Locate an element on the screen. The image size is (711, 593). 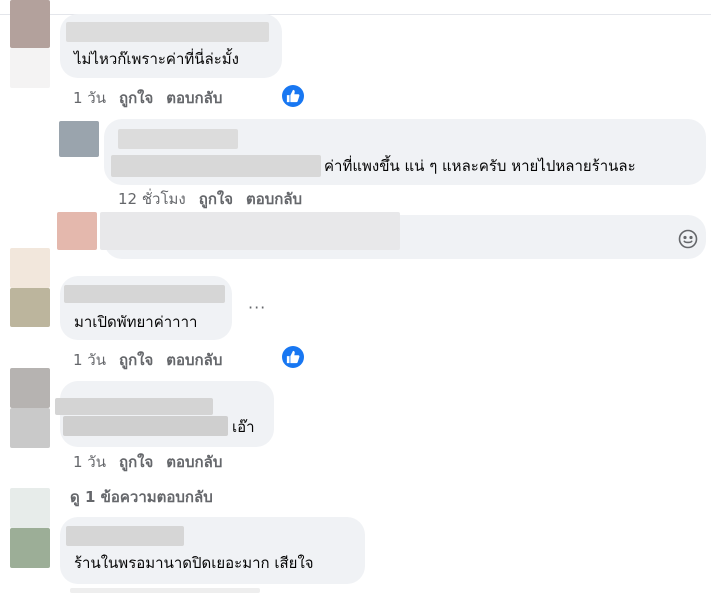
comment-actions: 12 ชั่วโมง ถูกใจ ตอบกลับ is located at coordinates (216, 199).